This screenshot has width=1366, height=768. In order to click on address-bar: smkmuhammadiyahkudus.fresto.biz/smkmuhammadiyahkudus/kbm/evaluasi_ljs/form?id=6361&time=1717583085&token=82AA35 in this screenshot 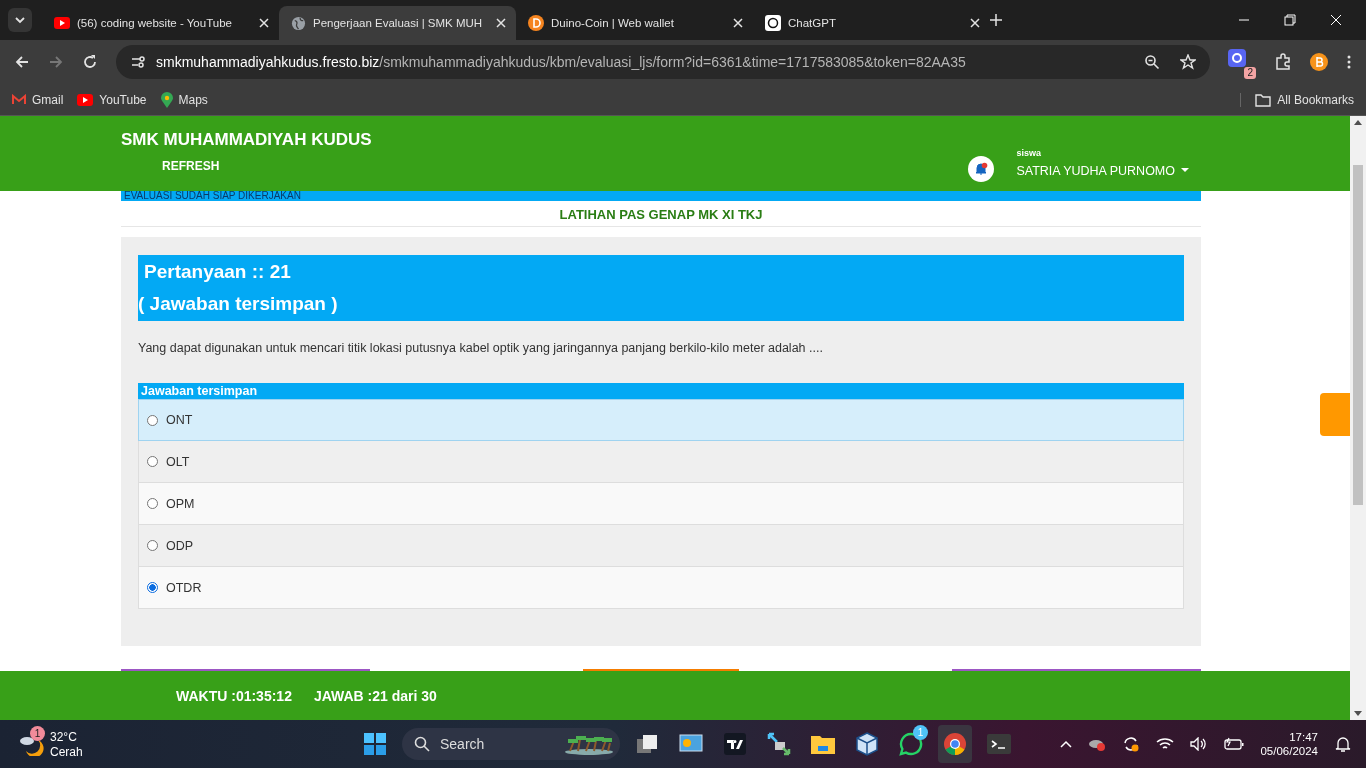, I will do `click(663, 62)`.